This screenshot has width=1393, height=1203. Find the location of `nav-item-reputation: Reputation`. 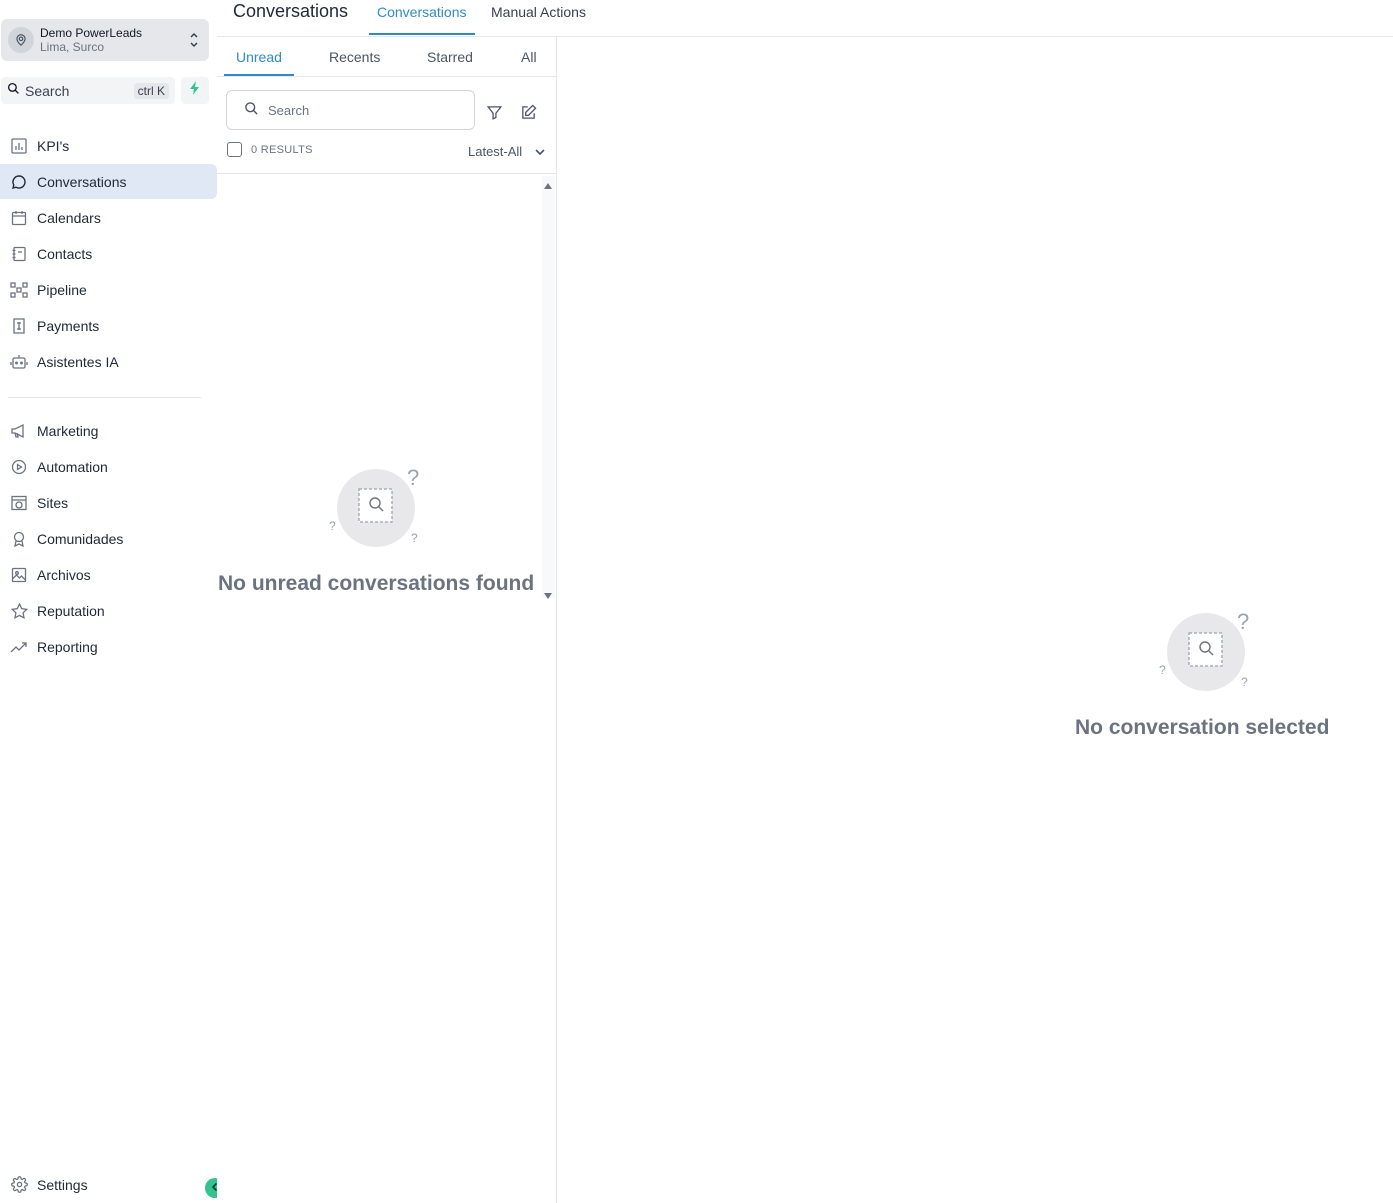

nav-item-reputation: Reputation is located at coordinates (108, 610).